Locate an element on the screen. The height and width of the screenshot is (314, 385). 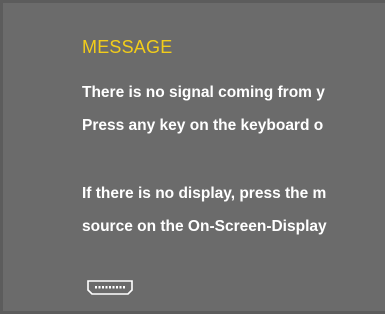
osd-message-title: MESSAGE is located at coordinates (127, 47).